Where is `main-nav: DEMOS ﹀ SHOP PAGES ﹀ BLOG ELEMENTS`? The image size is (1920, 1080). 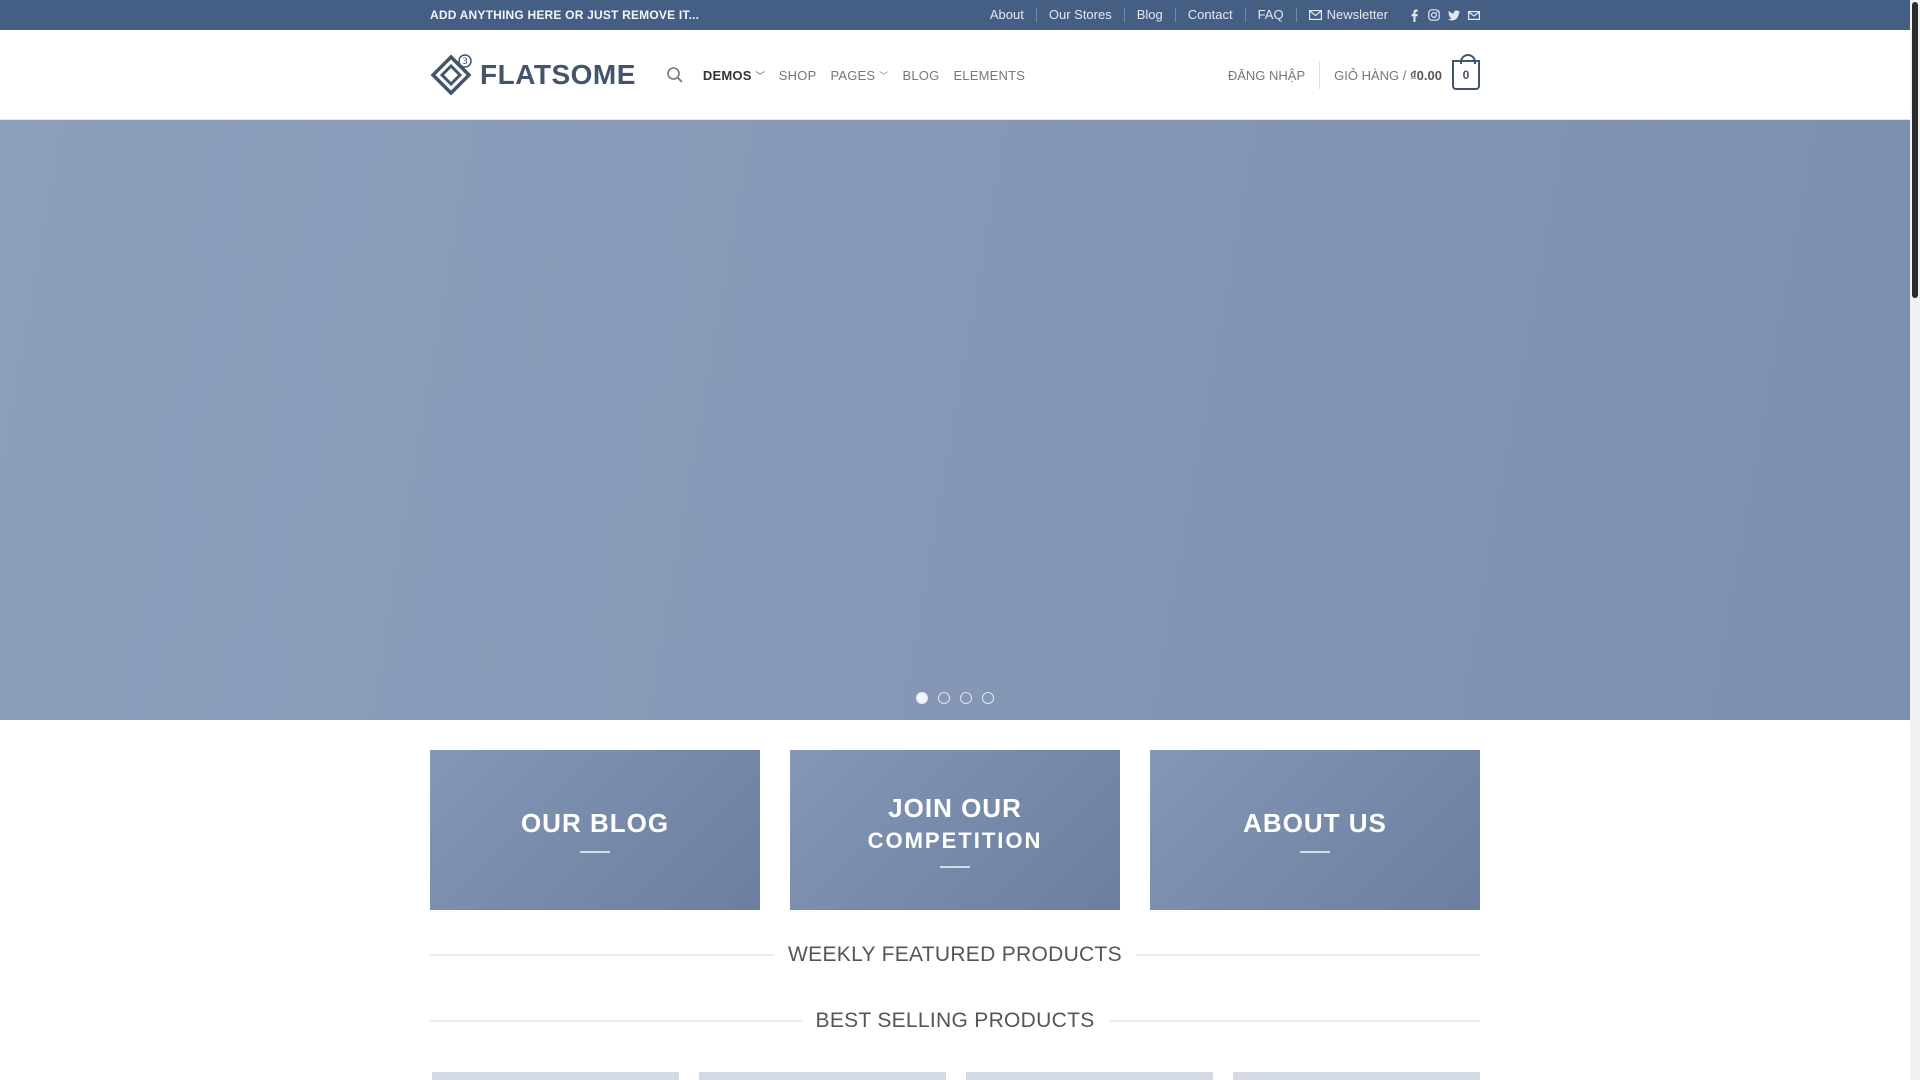 main-nav: DEMOS ﹀ SHOP PAGES ﹀ BLOG ELEMENTS is located at coordinates (849, 75).